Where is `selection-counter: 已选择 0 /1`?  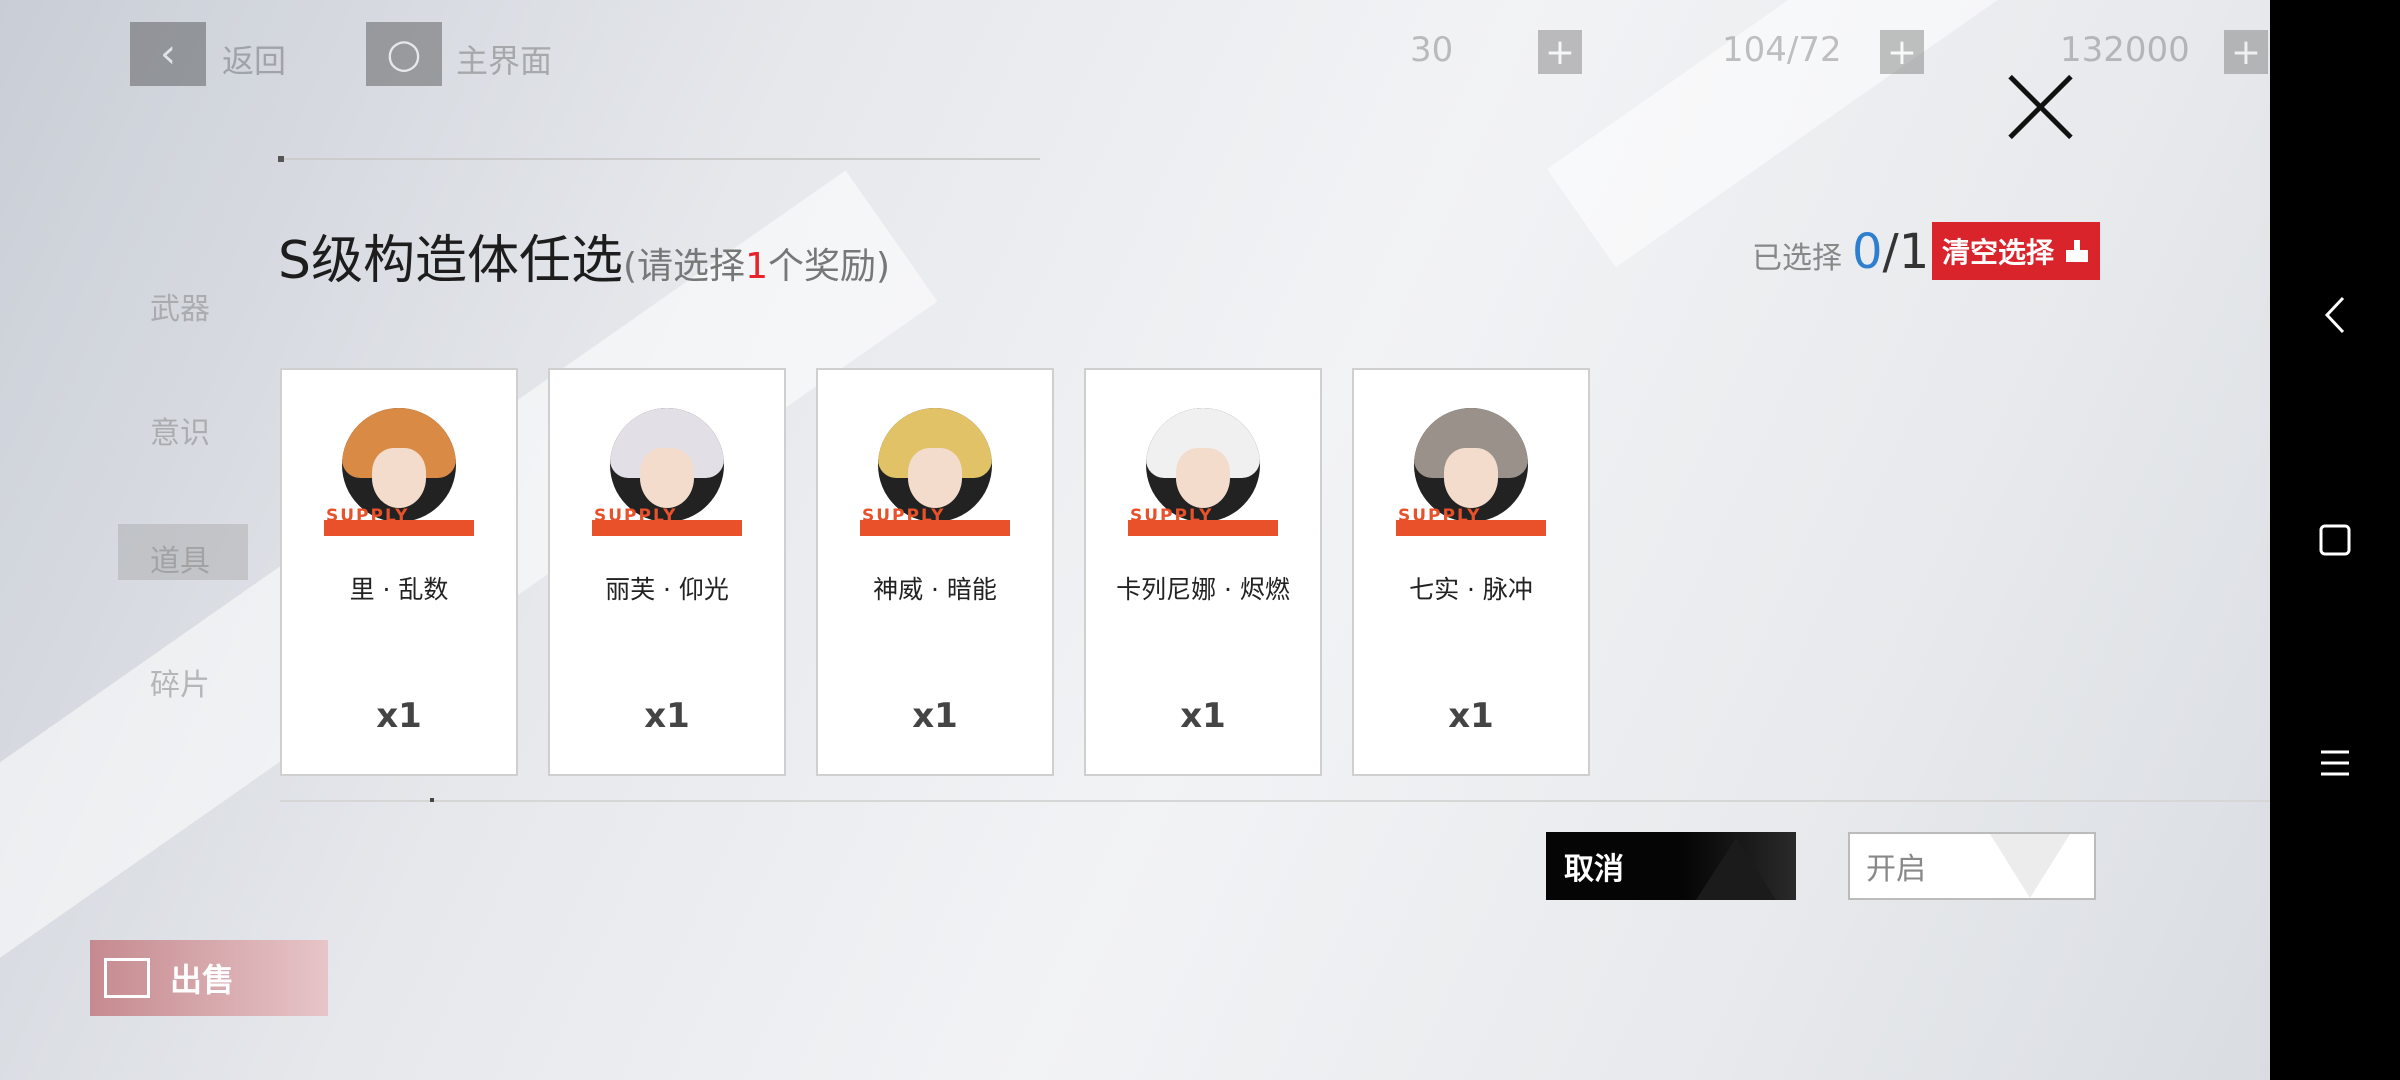
selection-counter: 已选择 0 /1 is located at coordinates (1840, 252).